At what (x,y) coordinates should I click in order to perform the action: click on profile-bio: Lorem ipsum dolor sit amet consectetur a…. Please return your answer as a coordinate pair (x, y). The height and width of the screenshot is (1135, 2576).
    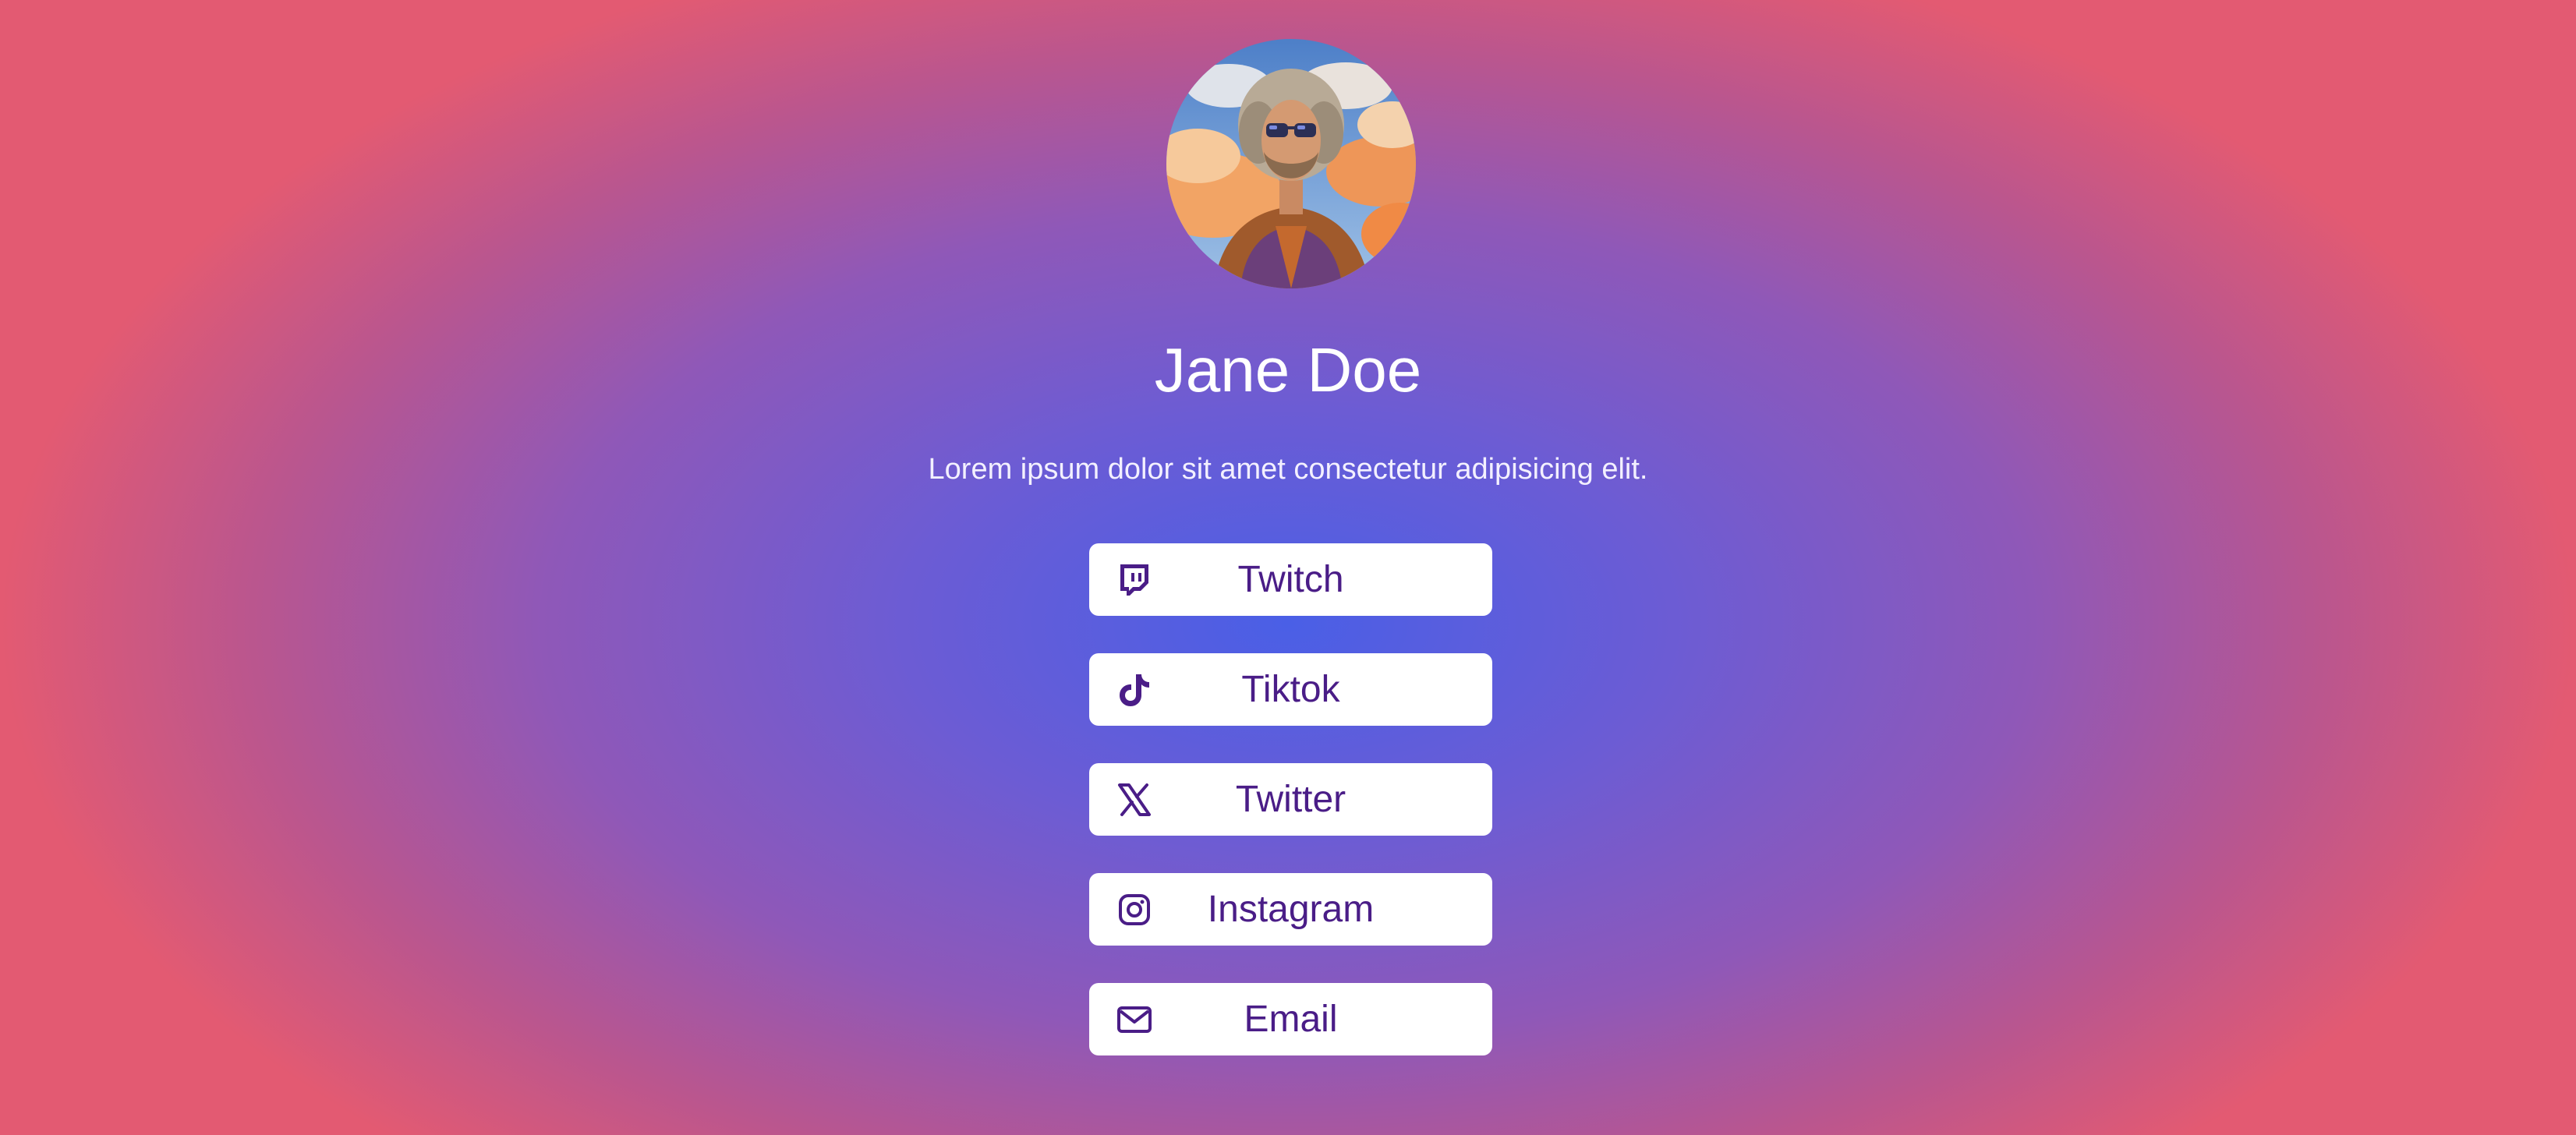
    Looking at the image, I should click on (1288, 470).